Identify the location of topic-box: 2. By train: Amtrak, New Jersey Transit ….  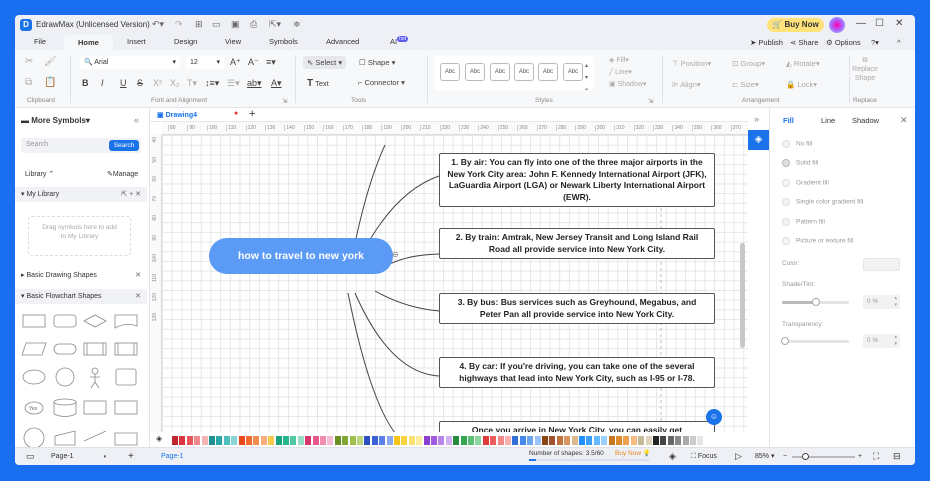
(577, 243).